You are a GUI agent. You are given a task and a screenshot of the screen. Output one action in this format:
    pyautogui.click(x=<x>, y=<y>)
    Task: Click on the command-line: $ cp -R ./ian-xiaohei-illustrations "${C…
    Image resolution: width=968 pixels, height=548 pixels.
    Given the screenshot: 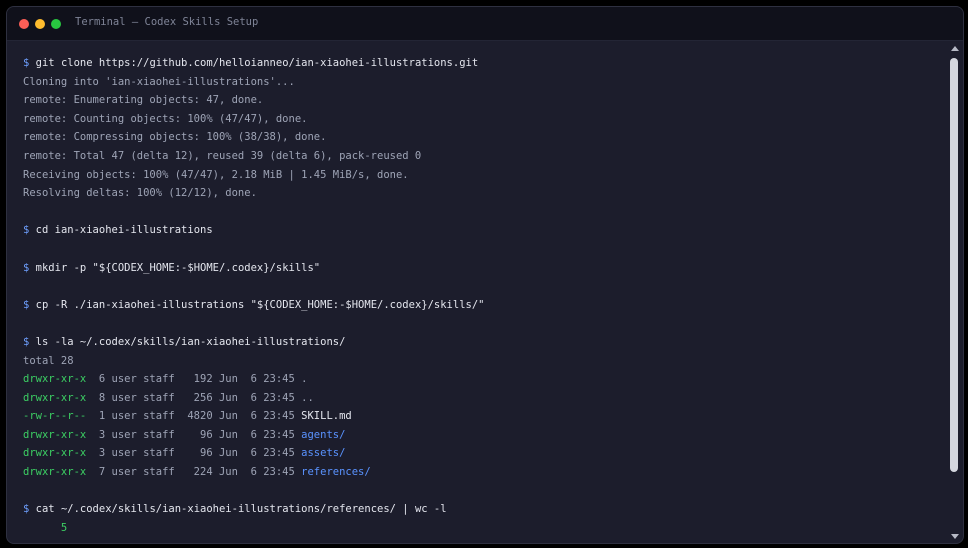 What is the action you would take?
    pyautogui.click(x=482, y=305)
    